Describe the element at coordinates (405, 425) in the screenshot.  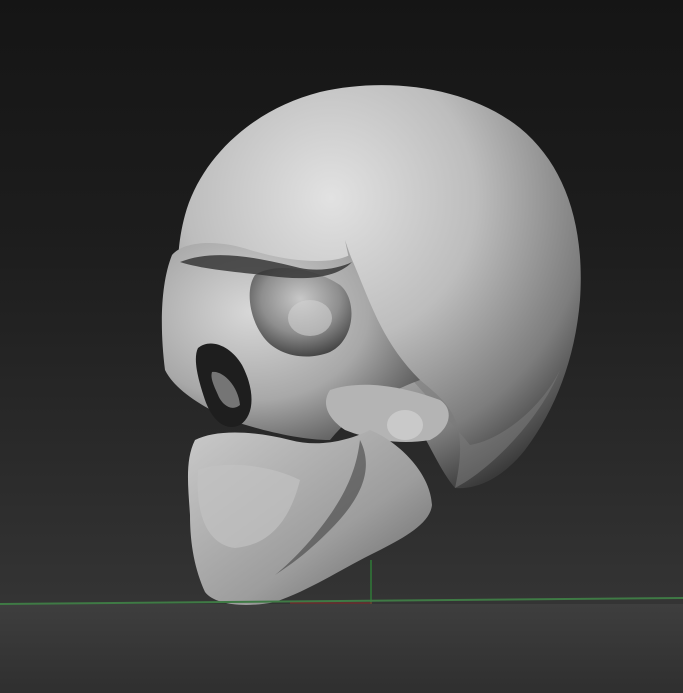
I see `ear-canal` at that location.